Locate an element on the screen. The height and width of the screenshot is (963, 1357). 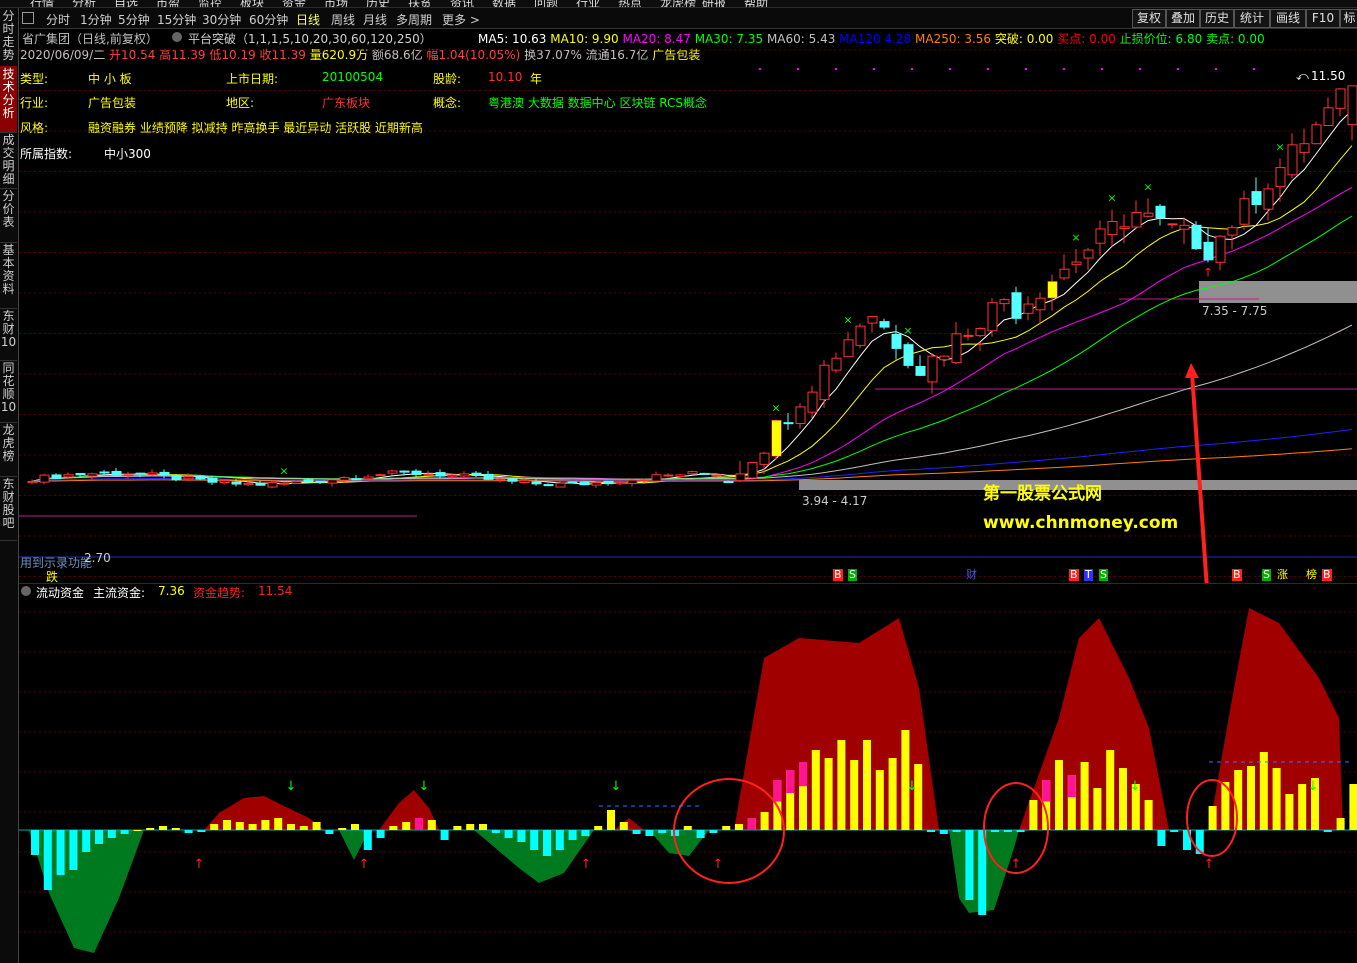
period-tab: 周线 is located at coordinates (343, 19).